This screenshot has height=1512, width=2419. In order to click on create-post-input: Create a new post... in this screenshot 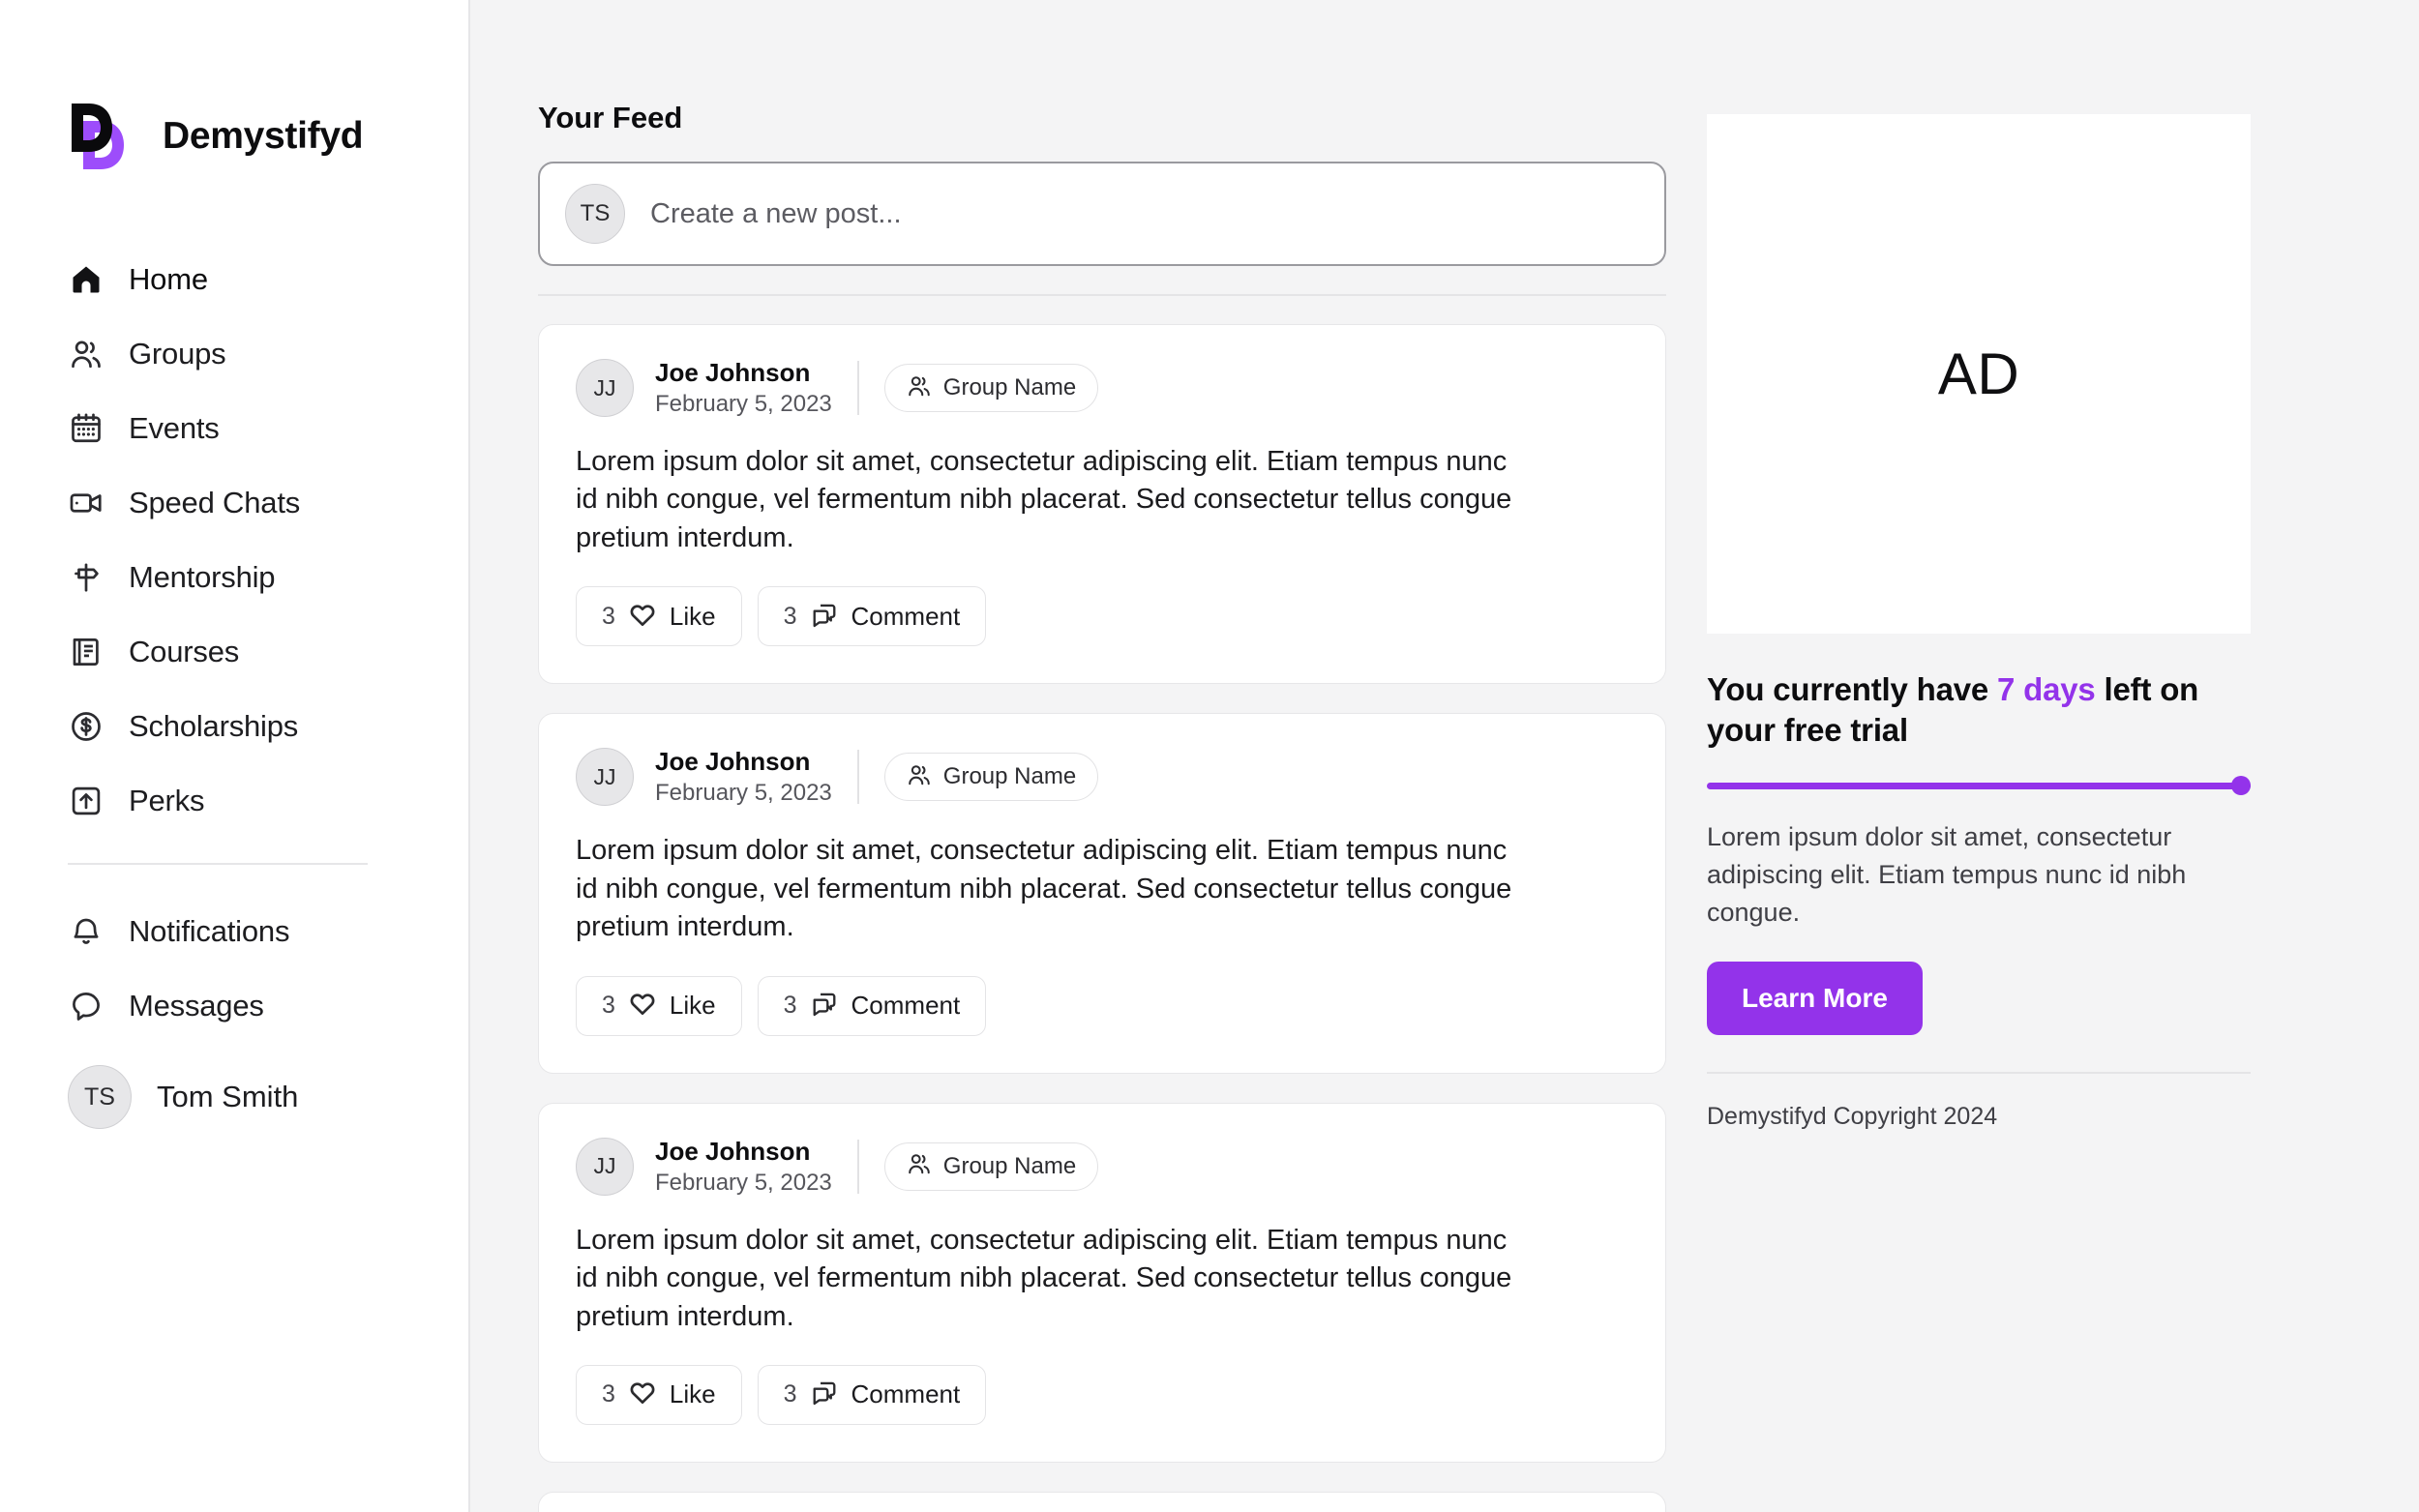, I will do `click(776, 214)`.